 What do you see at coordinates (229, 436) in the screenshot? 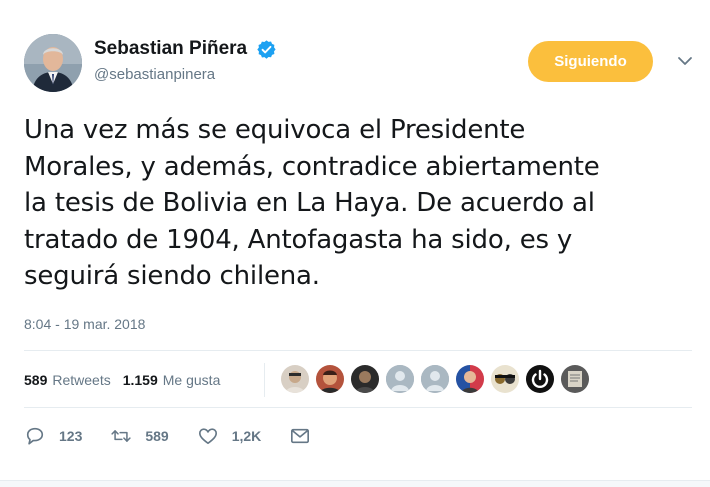
I see `like-action: 1,2K` at bounding box center [229, 436].